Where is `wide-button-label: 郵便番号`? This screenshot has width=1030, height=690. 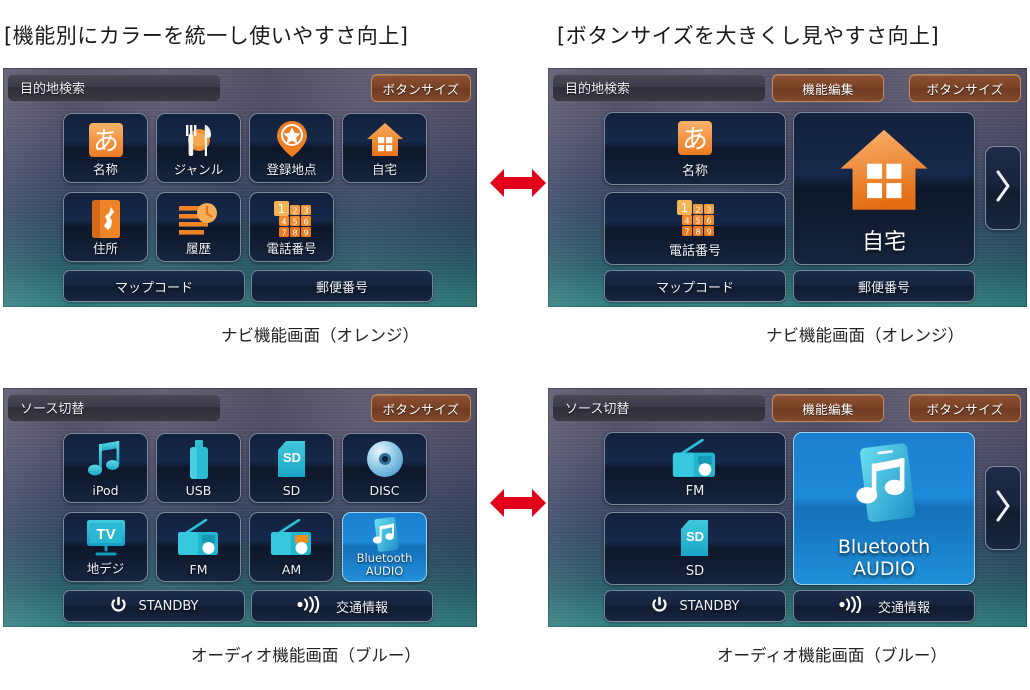 wide-button-label: 郵便番号 is located at coordinates (341, 288).